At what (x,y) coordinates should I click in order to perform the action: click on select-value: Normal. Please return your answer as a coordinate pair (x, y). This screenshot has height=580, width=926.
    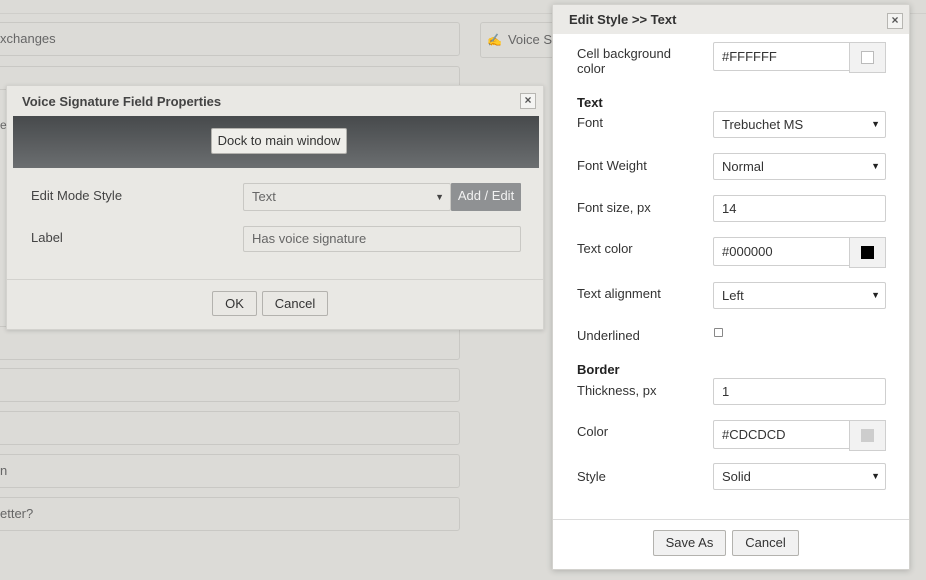
    Looking at the image, I should click on (743, 166).